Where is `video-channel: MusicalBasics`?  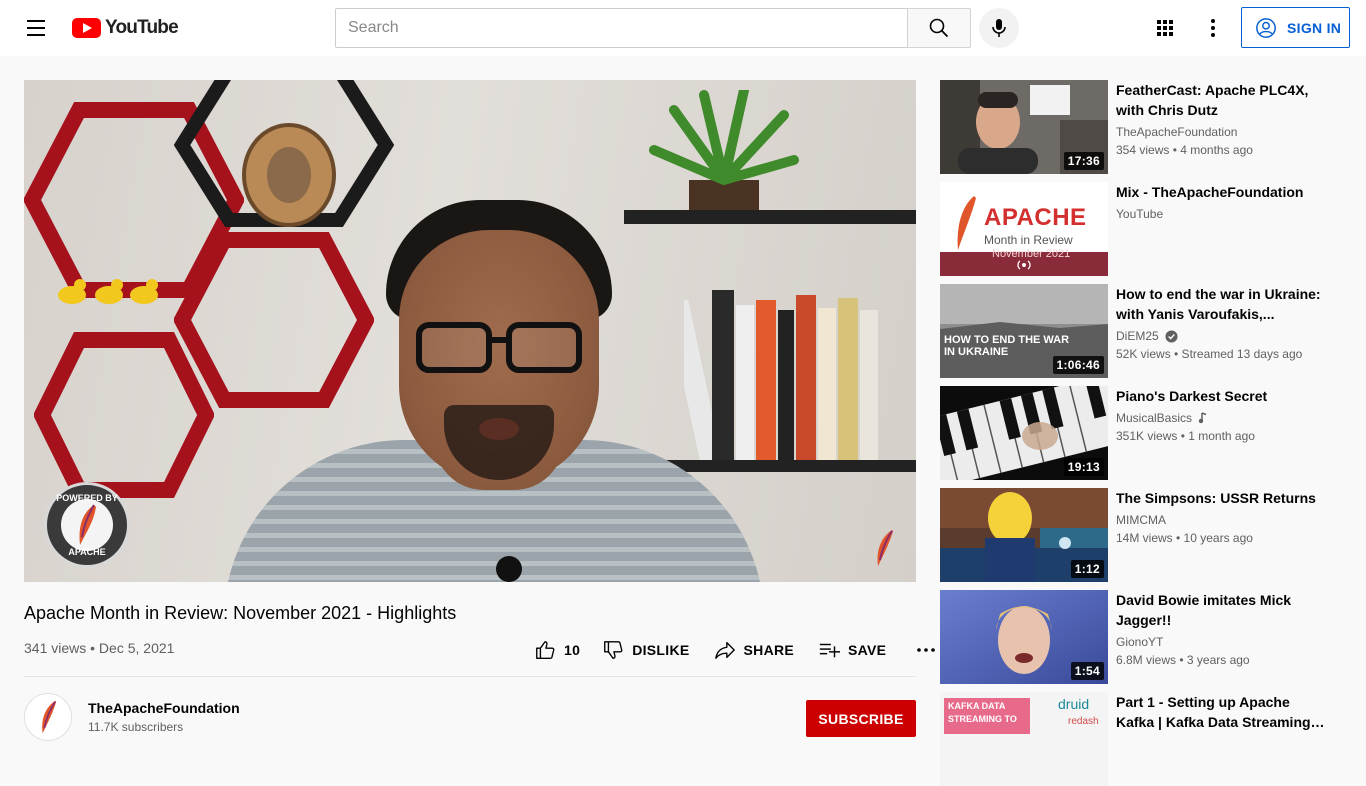
video-channel: MusicalBasics is located at coordinates (1162, 418).